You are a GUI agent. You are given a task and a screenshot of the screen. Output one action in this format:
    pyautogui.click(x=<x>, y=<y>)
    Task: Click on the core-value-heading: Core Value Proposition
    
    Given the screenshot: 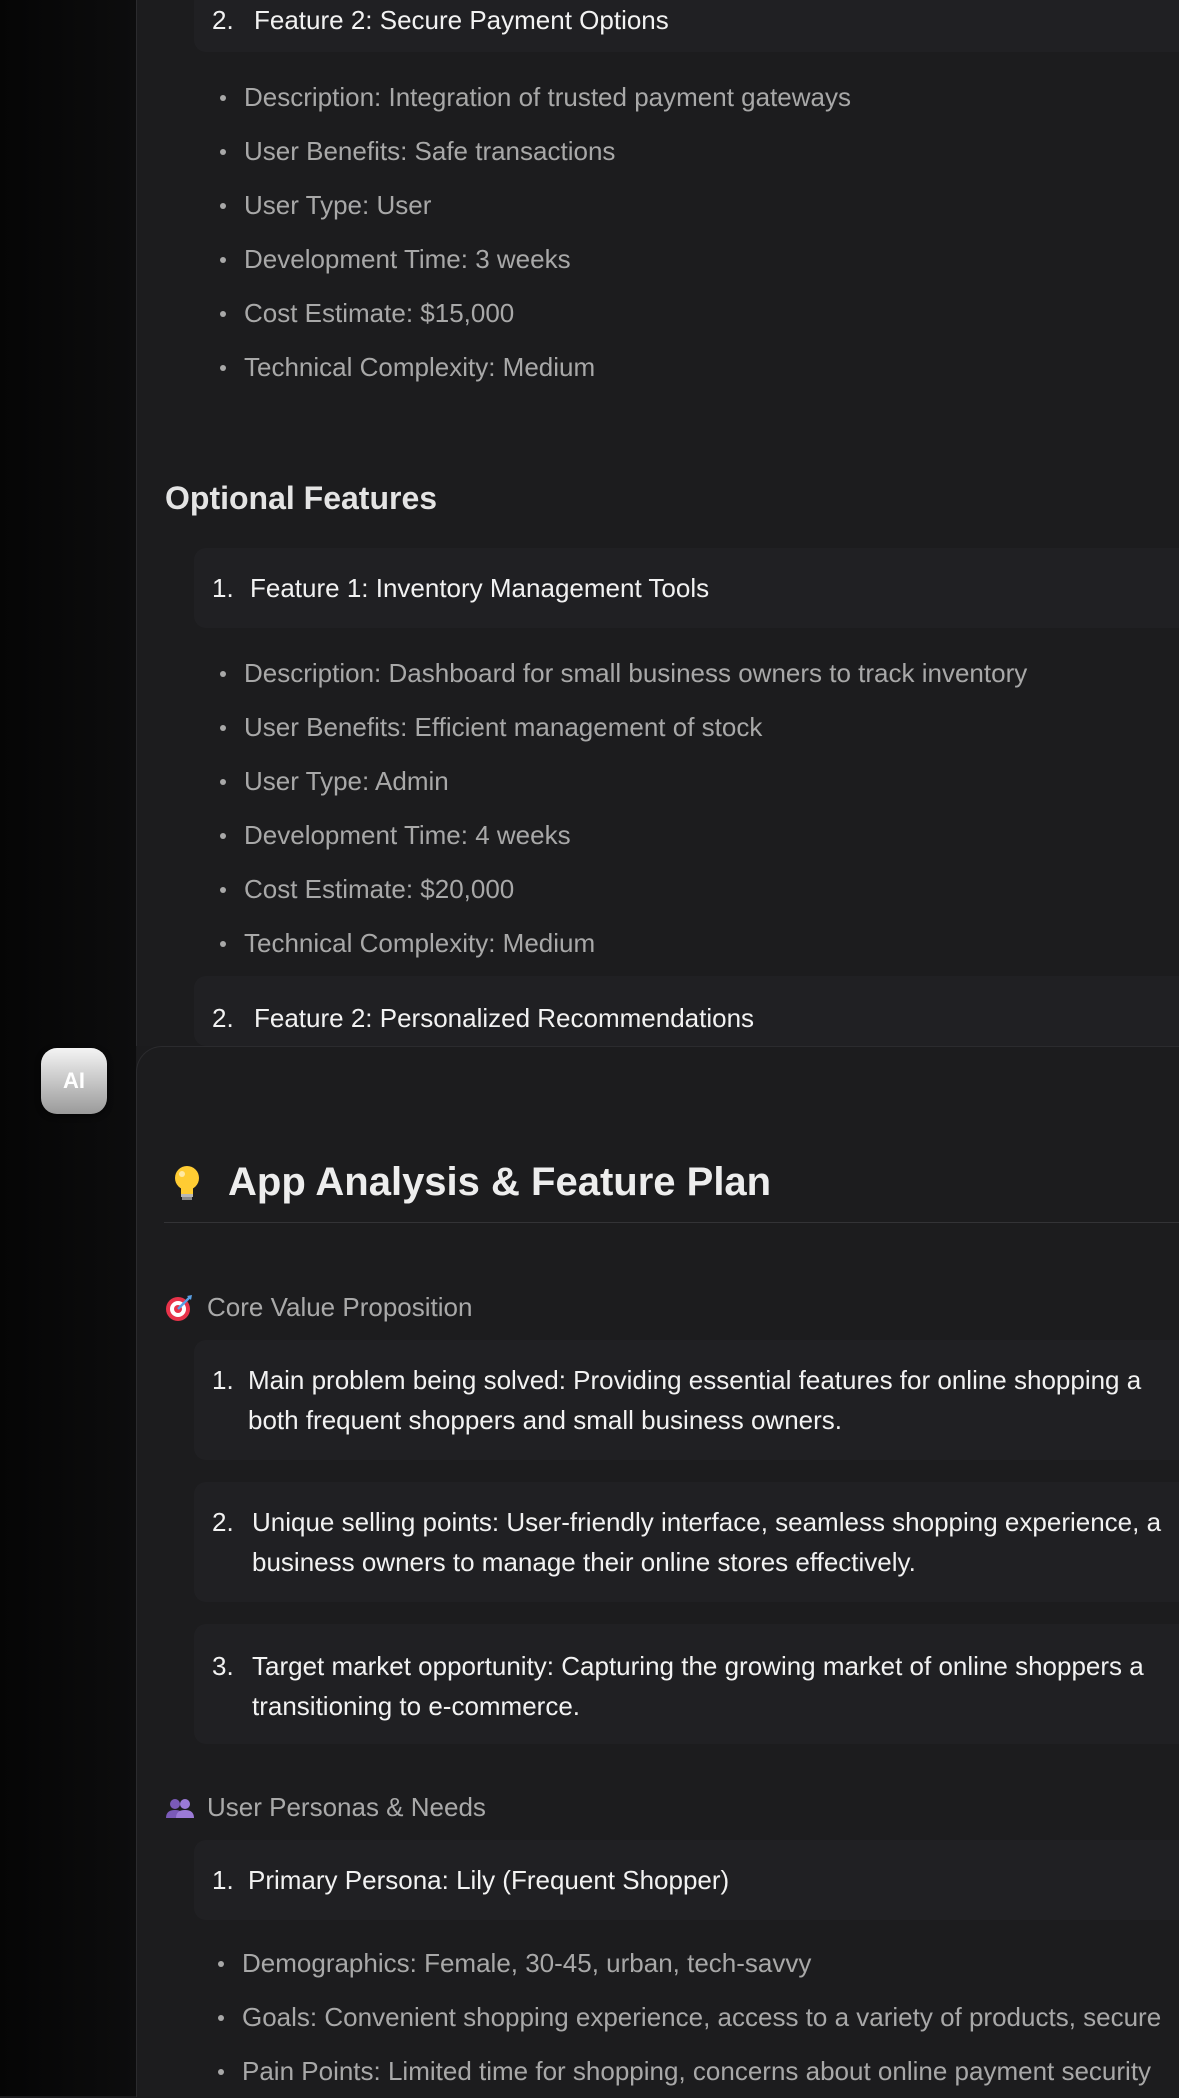 What is the action you would take?
    pyautogui.click(x=318, y=1307)
    